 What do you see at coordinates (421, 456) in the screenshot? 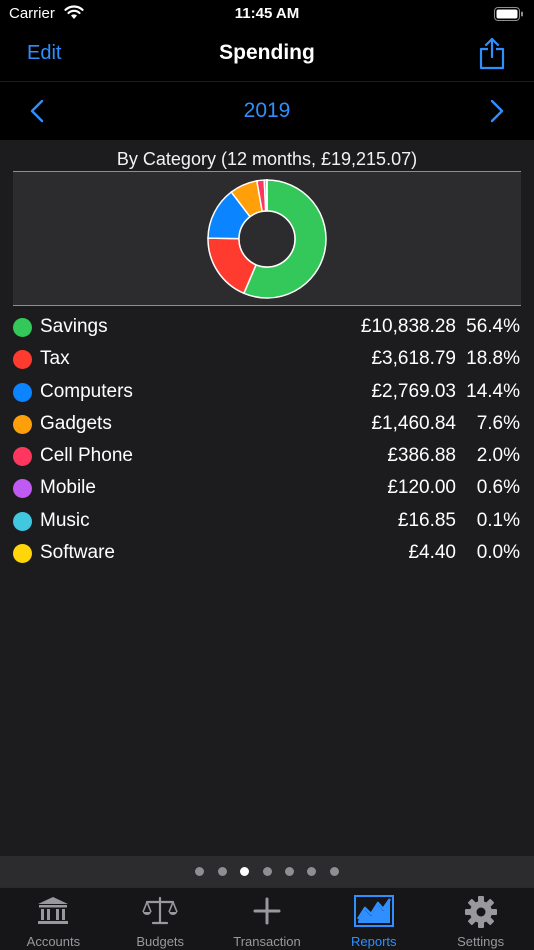
I see `category-amount: £386.88` at bounding box center [421, 456].